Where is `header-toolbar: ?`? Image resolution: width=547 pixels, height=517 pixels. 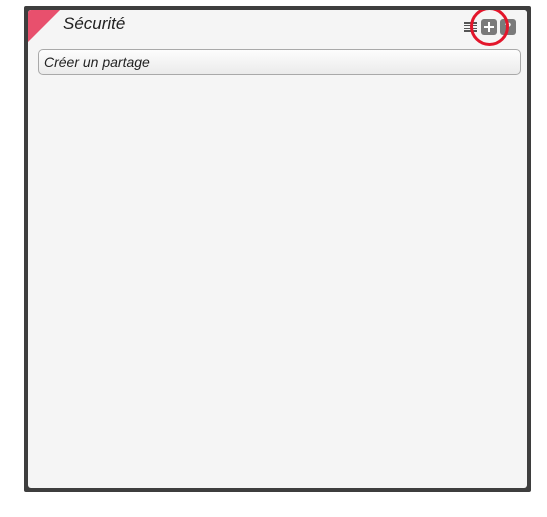
header-toolbar: ? is located at coordinates (490, 28).